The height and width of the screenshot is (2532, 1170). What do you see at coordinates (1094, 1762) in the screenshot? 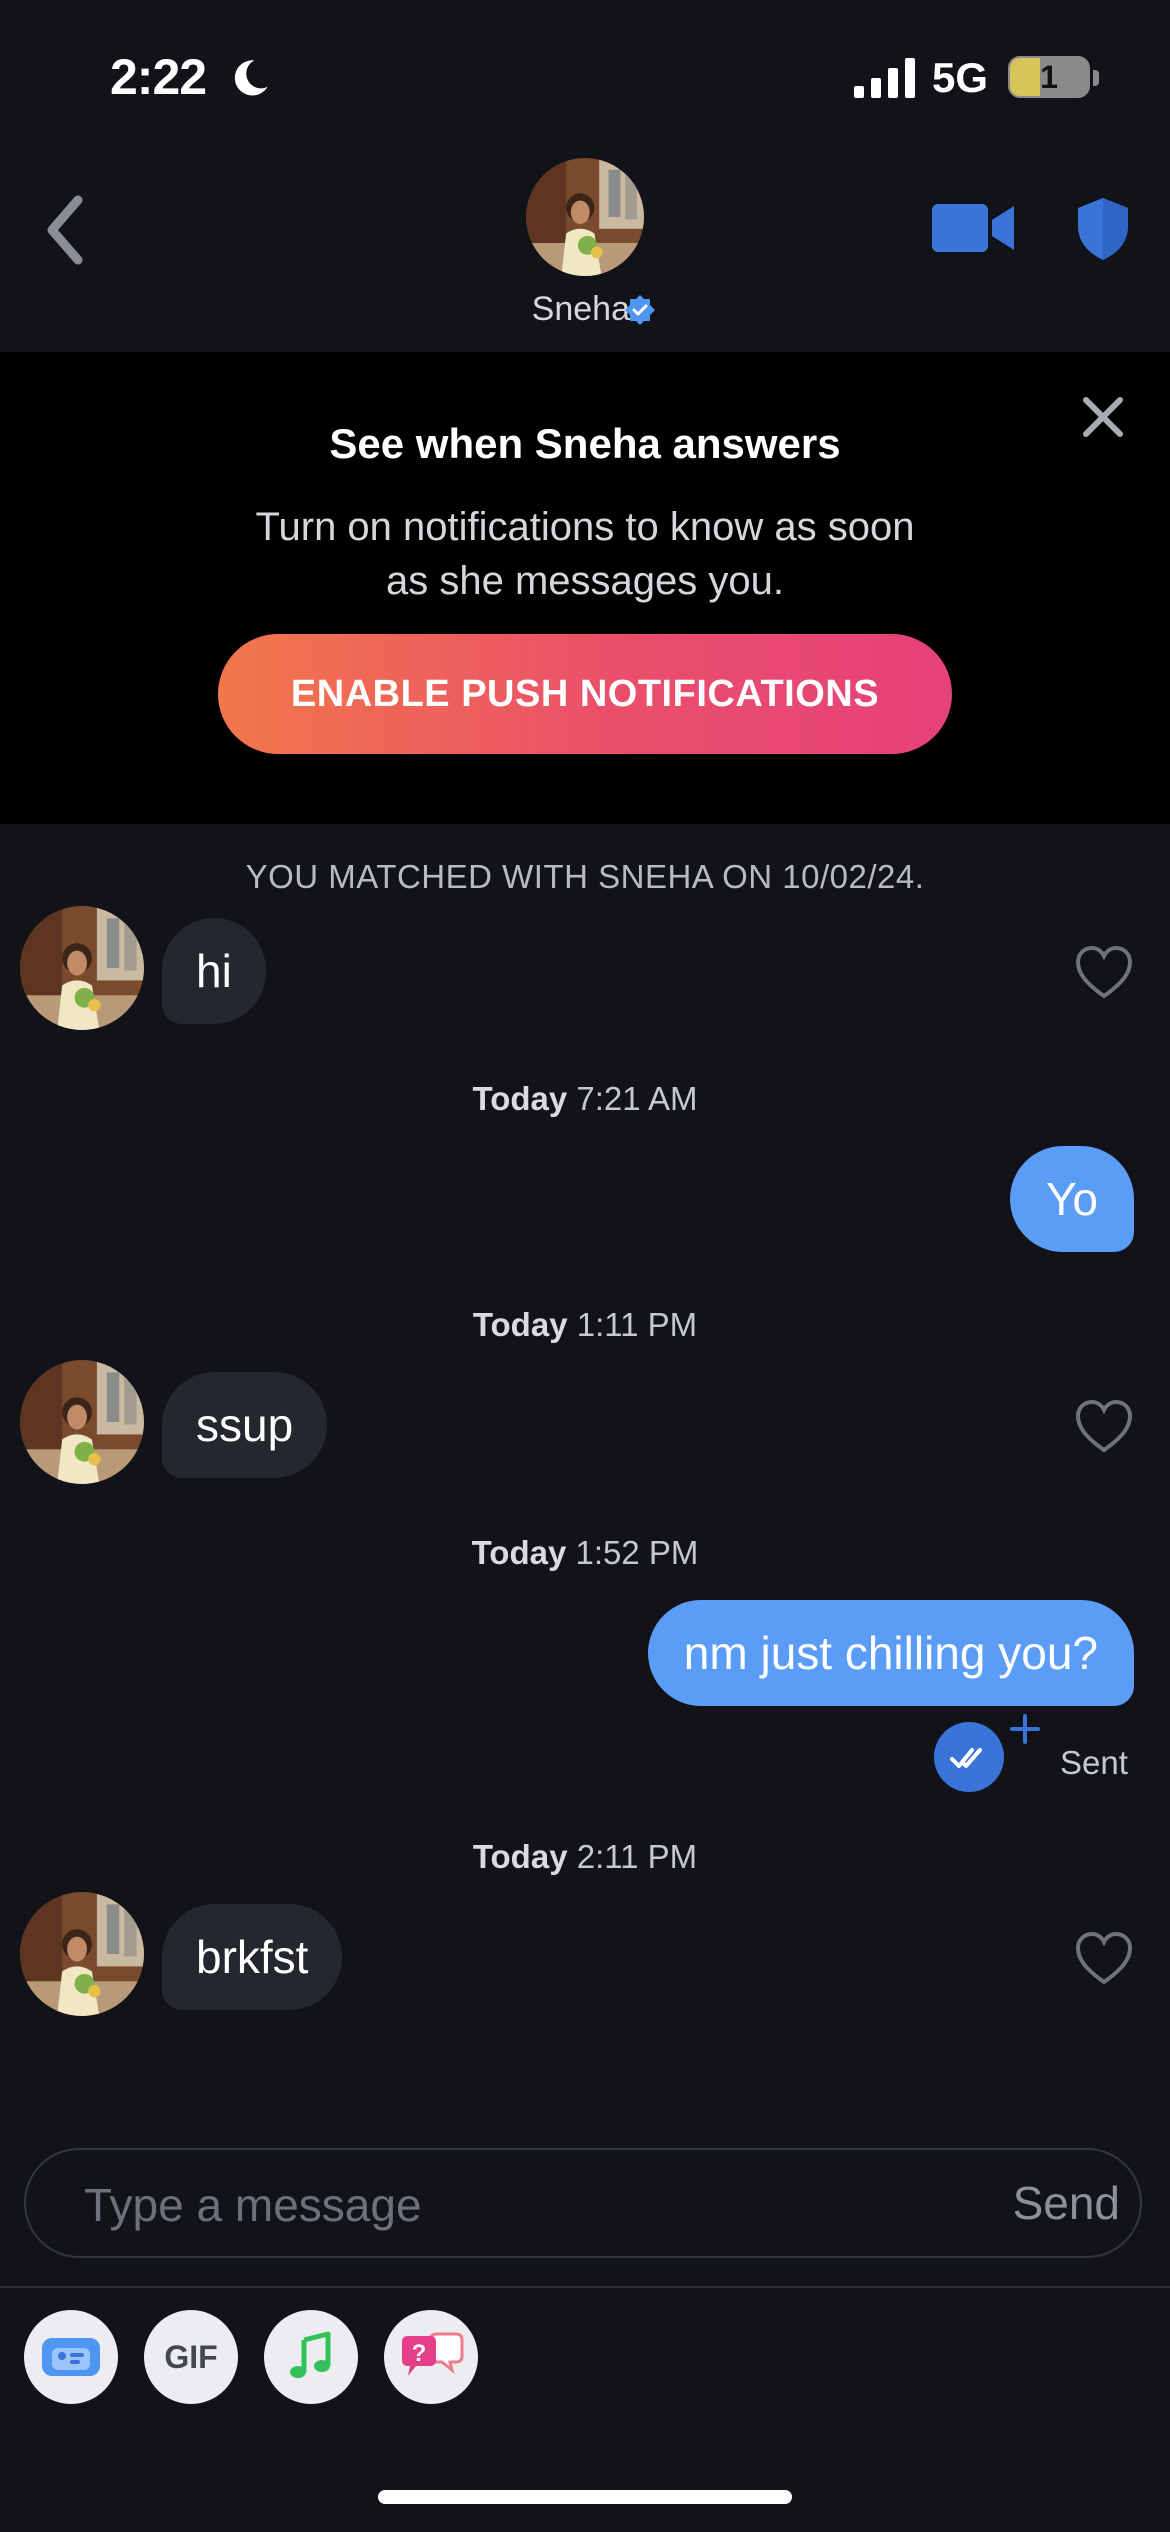
I see `delivery-status: Sent` at bounding box center [1094, 1762].